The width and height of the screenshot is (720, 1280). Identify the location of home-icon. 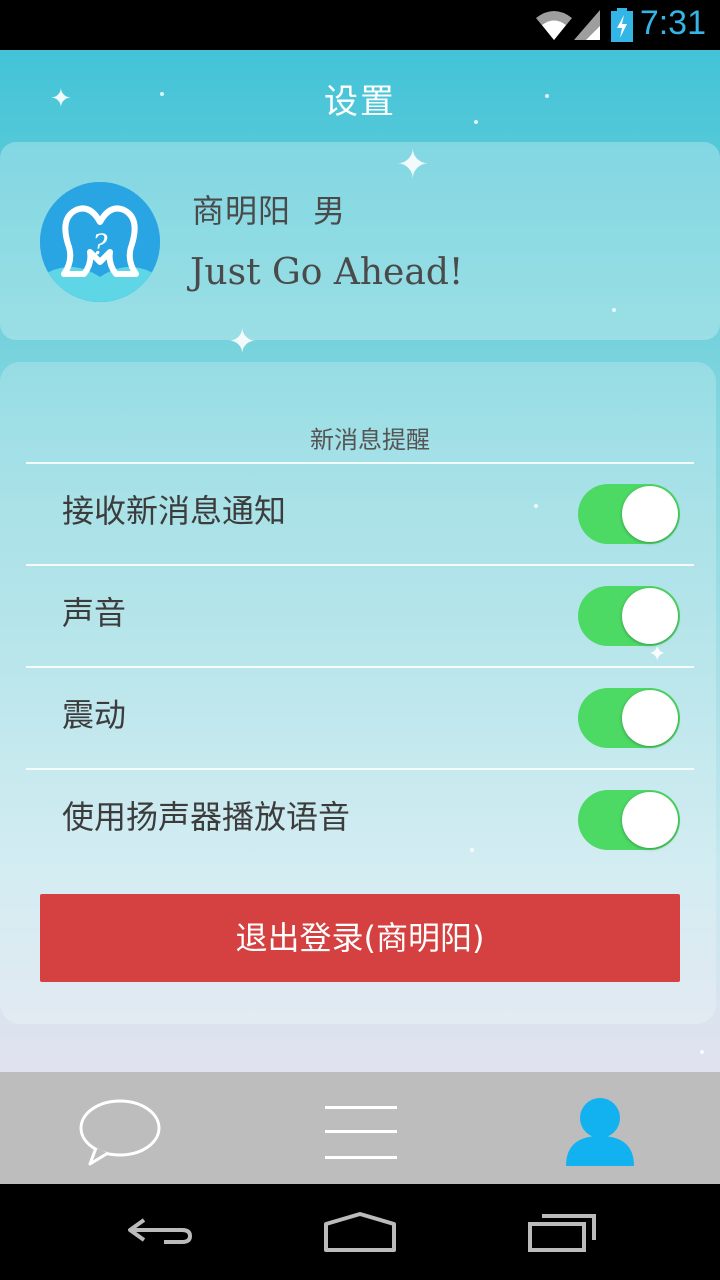
(360, 1234).